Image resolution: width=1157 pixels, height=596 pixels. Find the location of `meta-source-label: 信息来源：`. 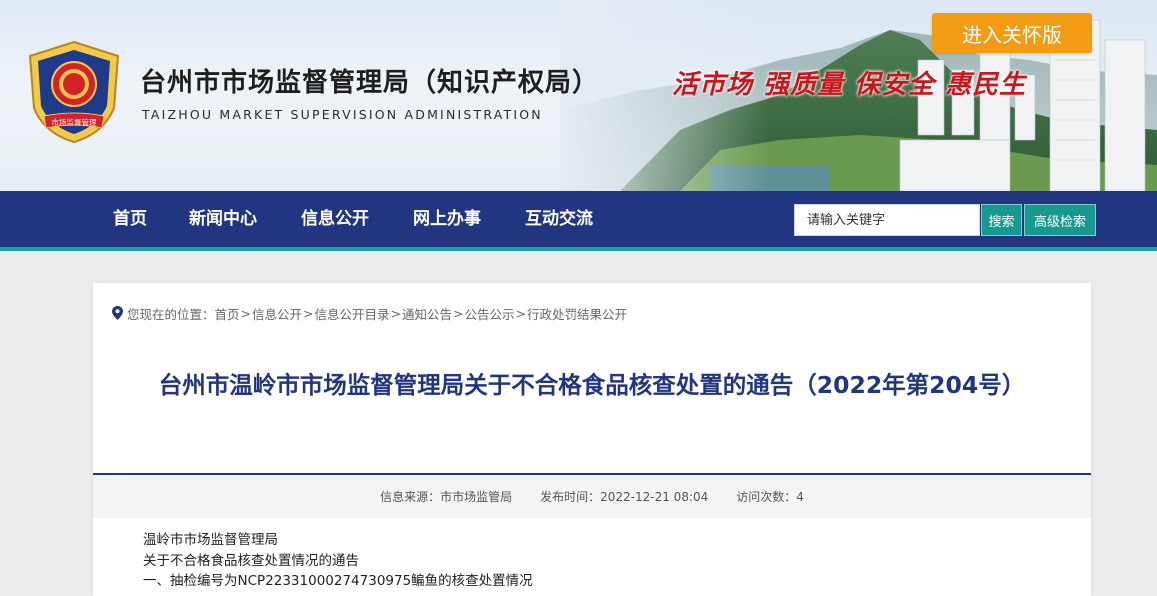

meta-source-label: 信息来源： is located at coordinates (410, 497).